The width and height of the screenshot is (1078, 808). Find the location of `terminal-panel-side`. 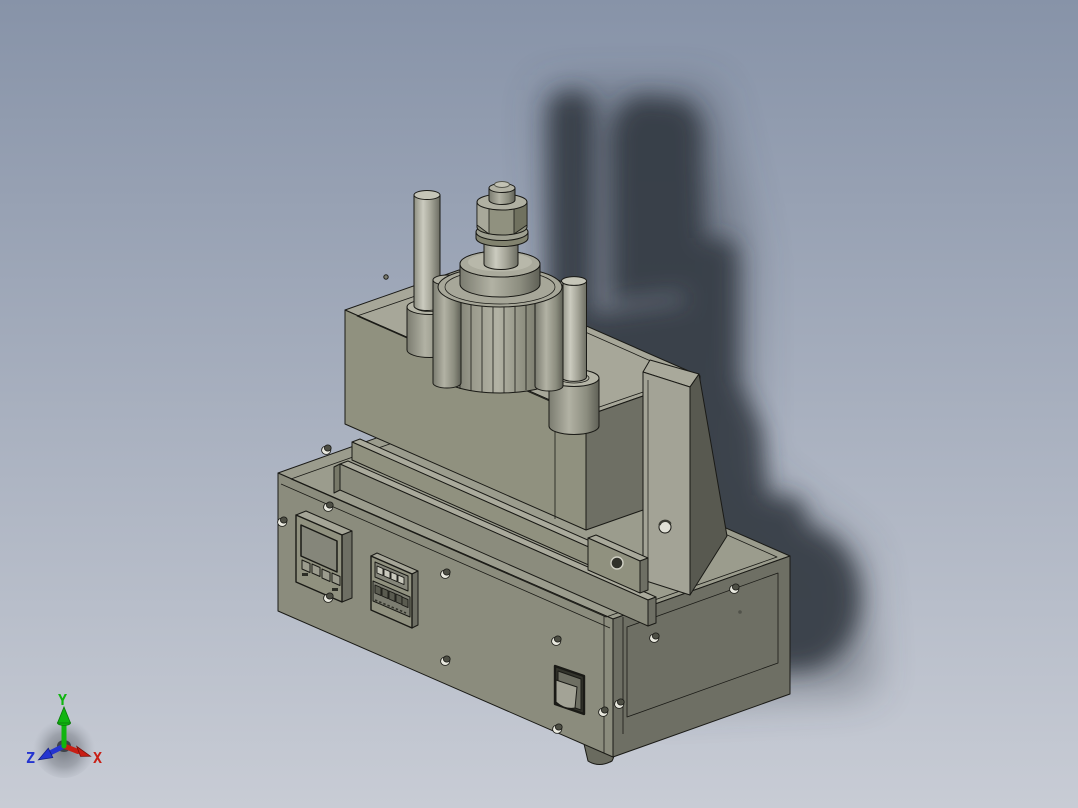

terminal-panel-side is located at coordinates (415, 599).